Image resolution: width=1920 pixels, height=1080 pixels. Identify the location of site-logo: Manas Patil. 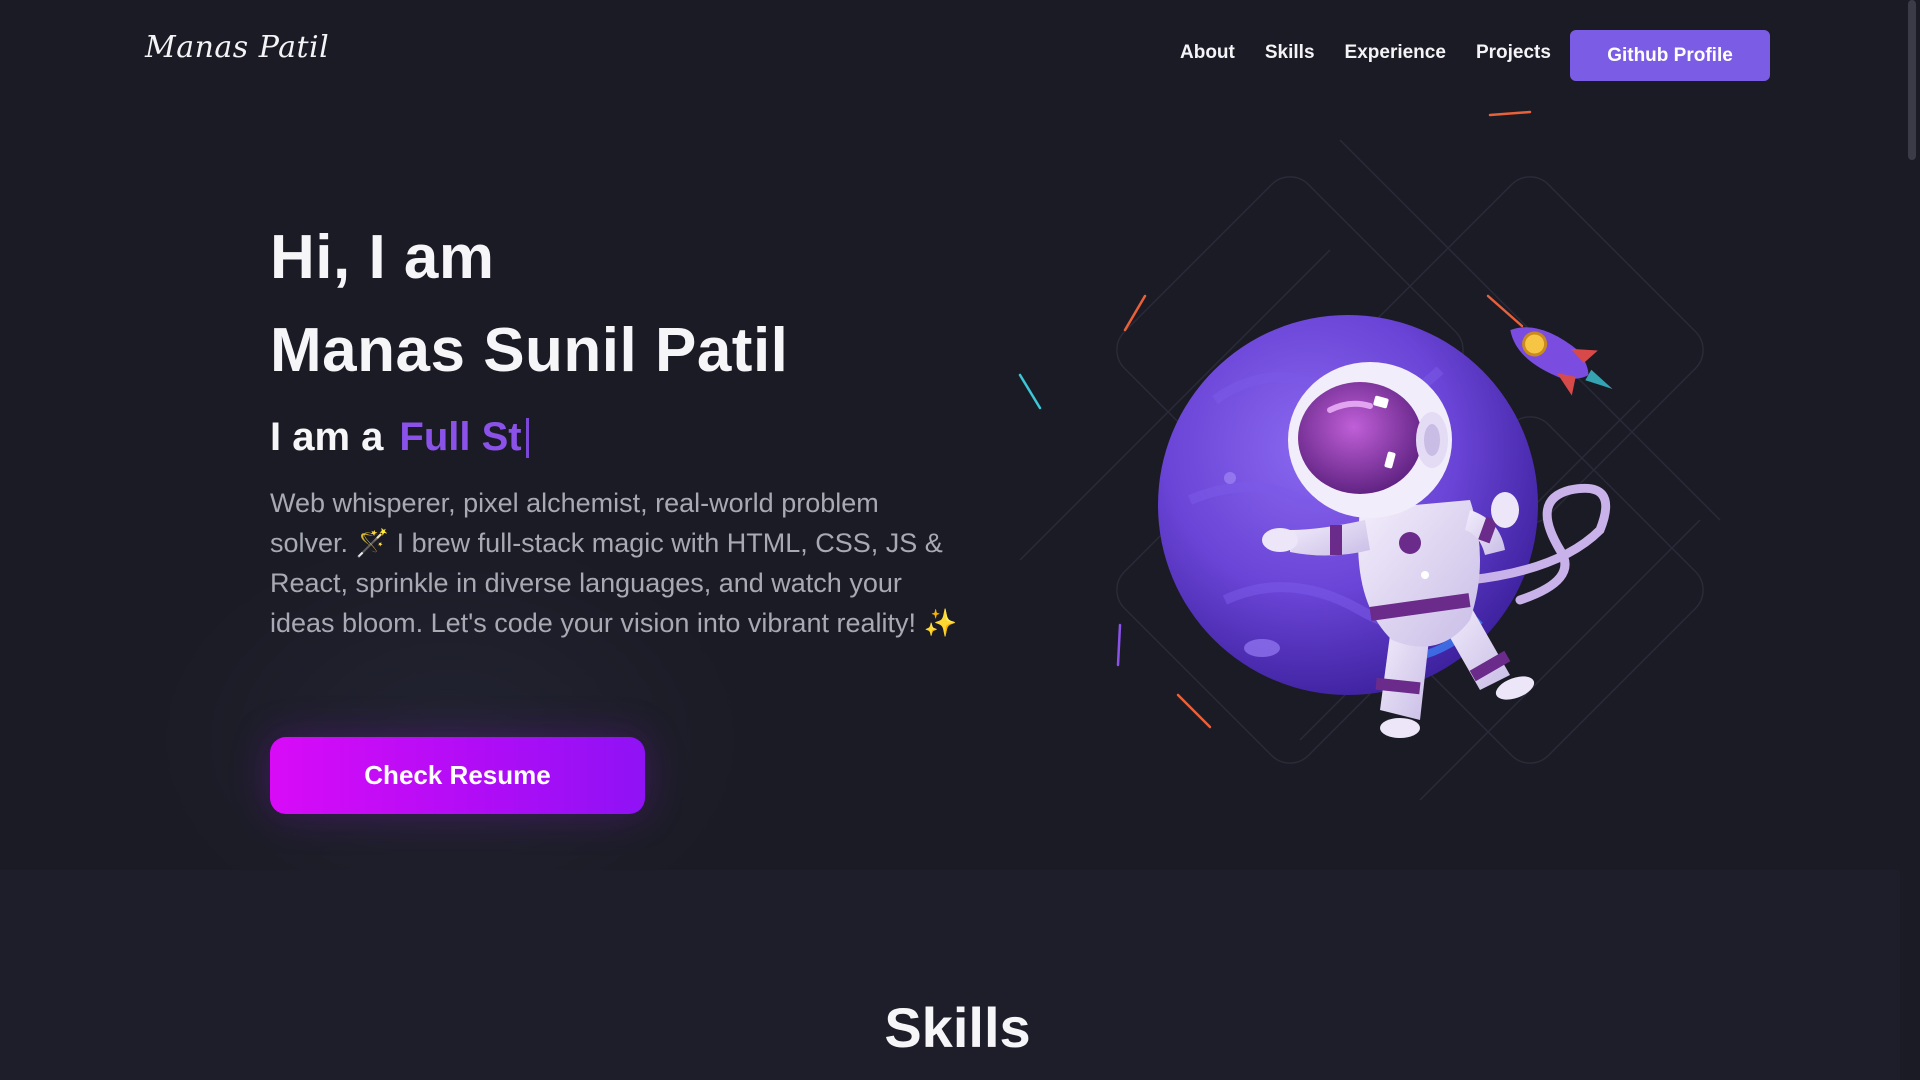
(237, 47).